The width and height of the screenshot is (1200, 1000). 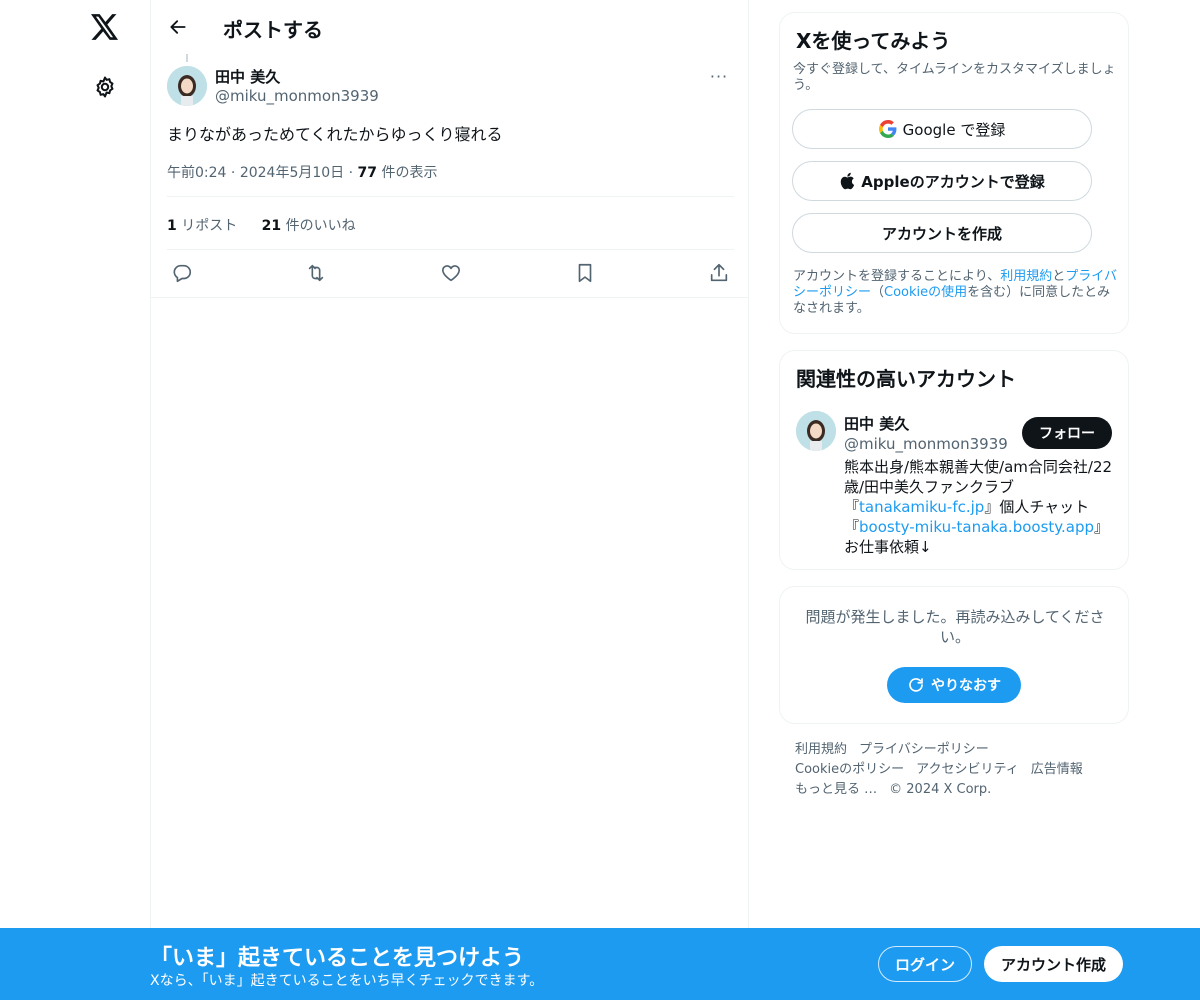 I want to click on related-name: 田中 美久, so click(x=876, y=423).